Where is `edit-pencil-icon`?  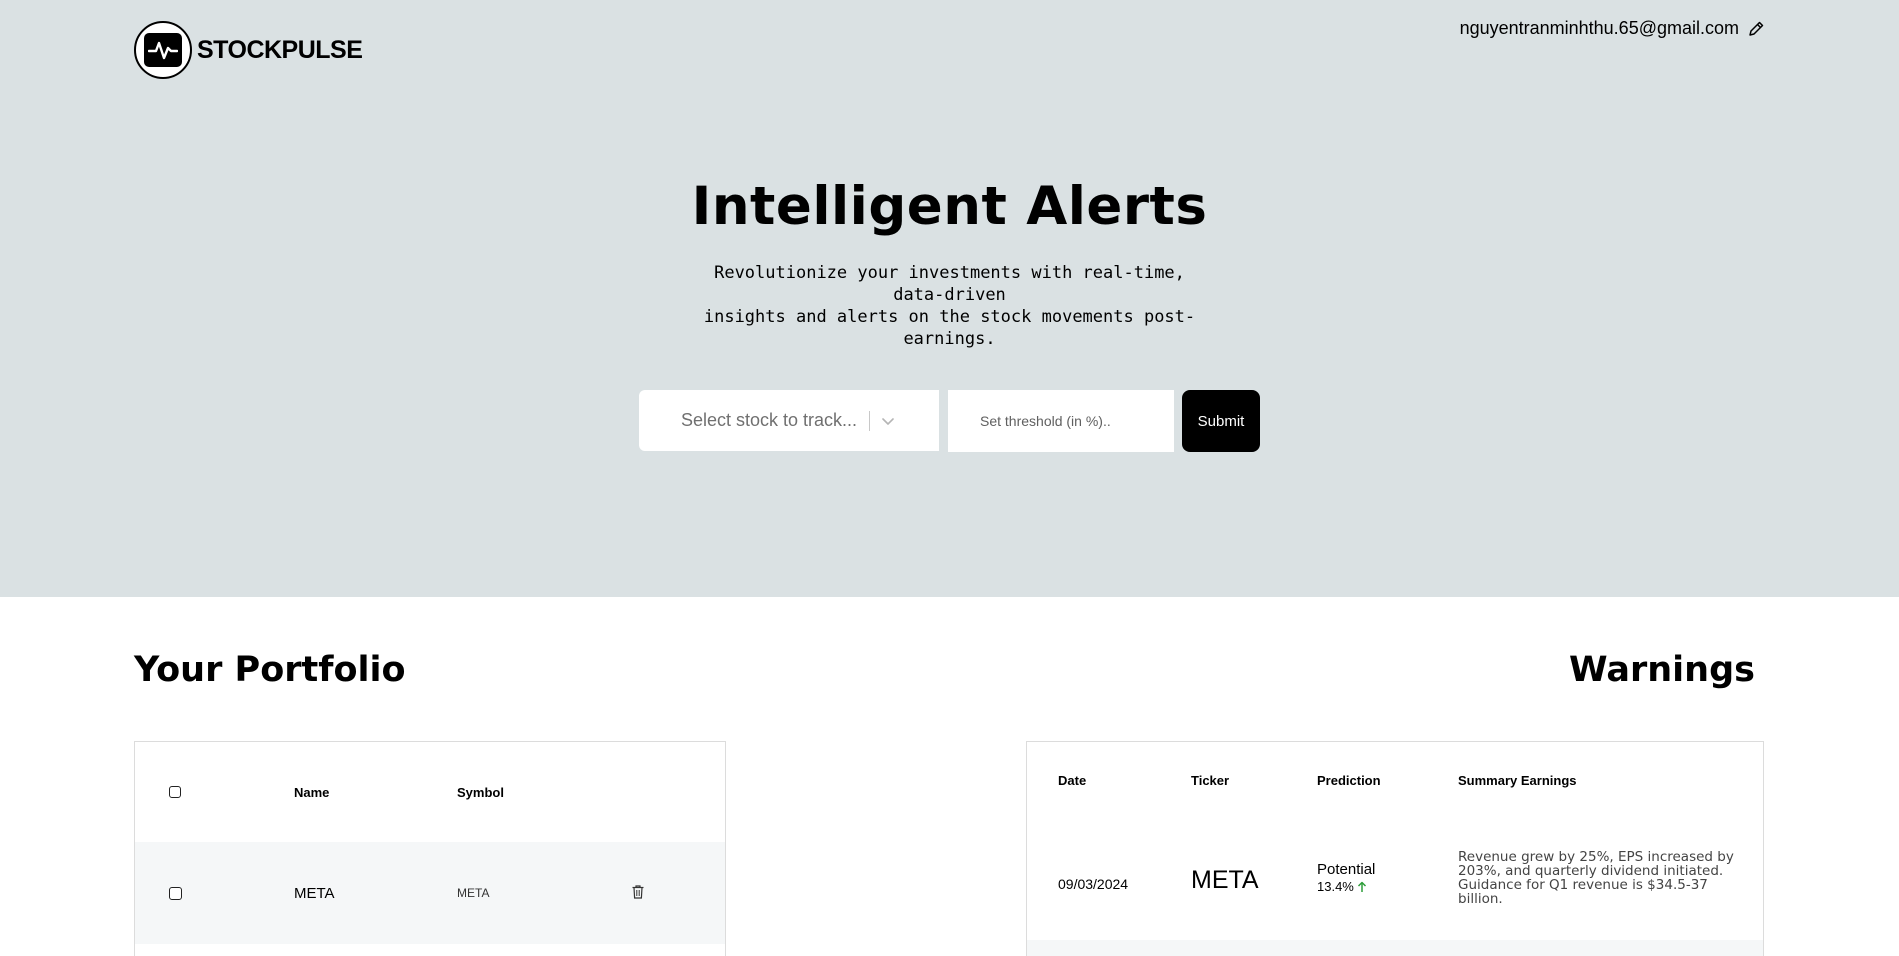 edit-pencil-icon is located at coordinates (1756, 29).